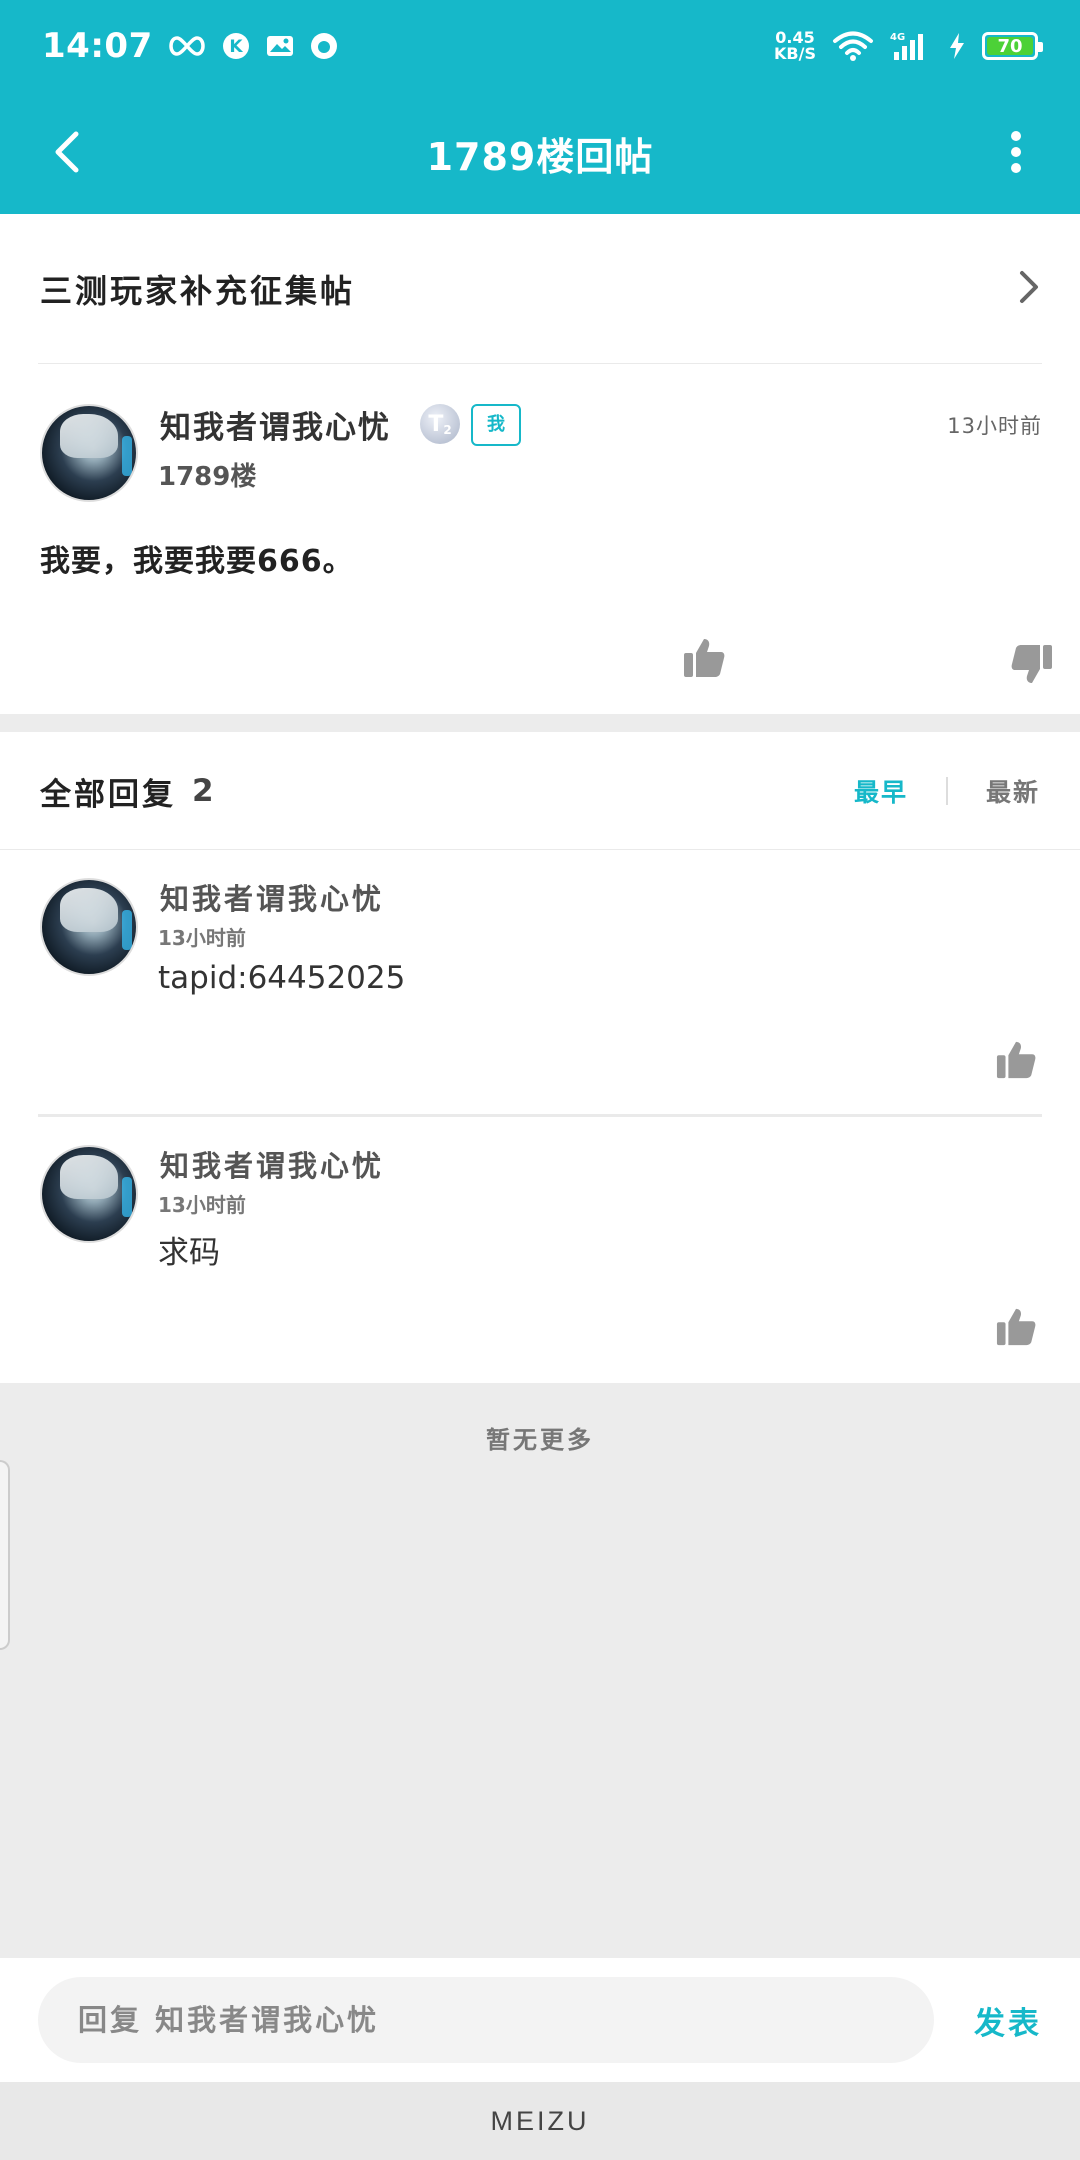 The image size is (1080, 2160). I want to click on sort-earliest-button: 最早, so click(881, 791).